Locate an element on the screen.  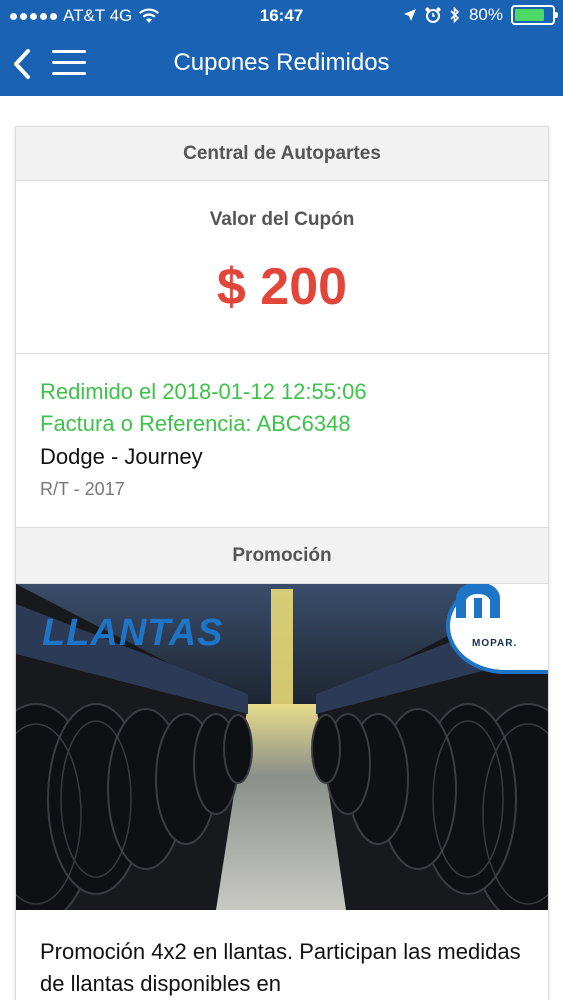
page-title: Cupones Redimidos is located at coordinates (281, 62).